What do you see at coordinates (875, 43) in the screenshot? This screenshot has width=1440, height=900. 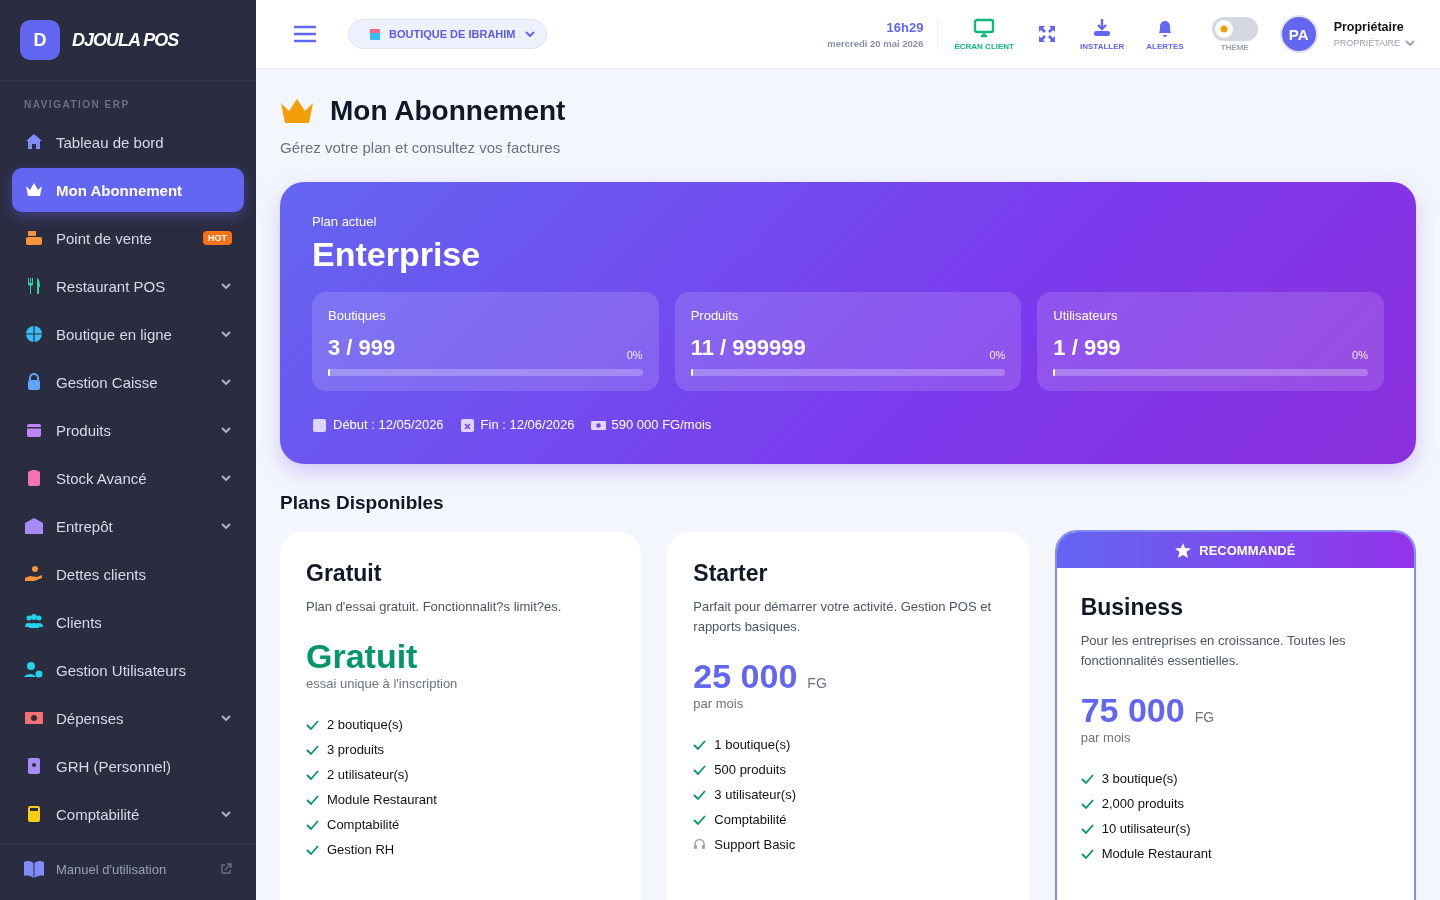 I see `clock-date: mercredi 20 mai 2026` at bounding box center [875, 43].